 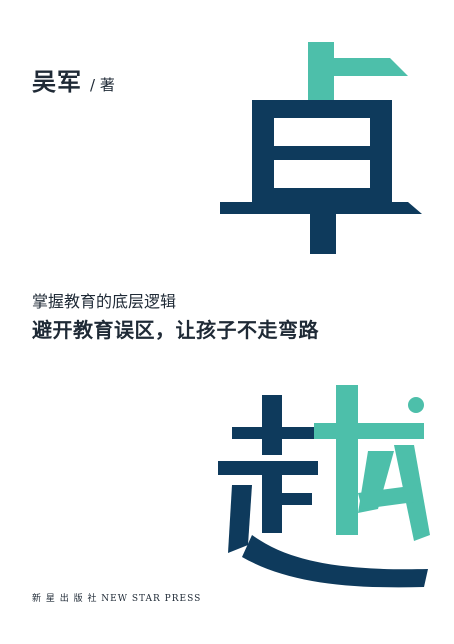 I want to click on yue-teal-dot, so click(x=416, y=405).